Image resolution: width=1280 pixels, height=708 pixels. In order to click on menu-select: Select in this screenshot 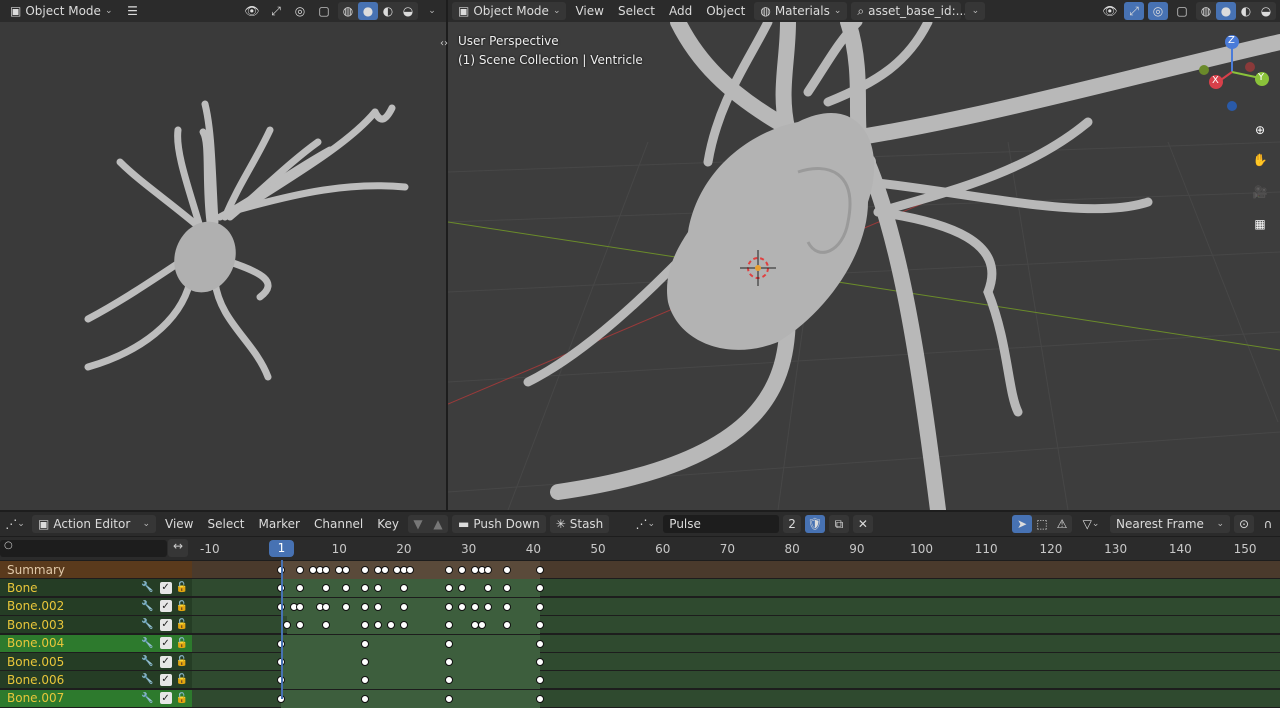, I will do `click(636, 11)`.